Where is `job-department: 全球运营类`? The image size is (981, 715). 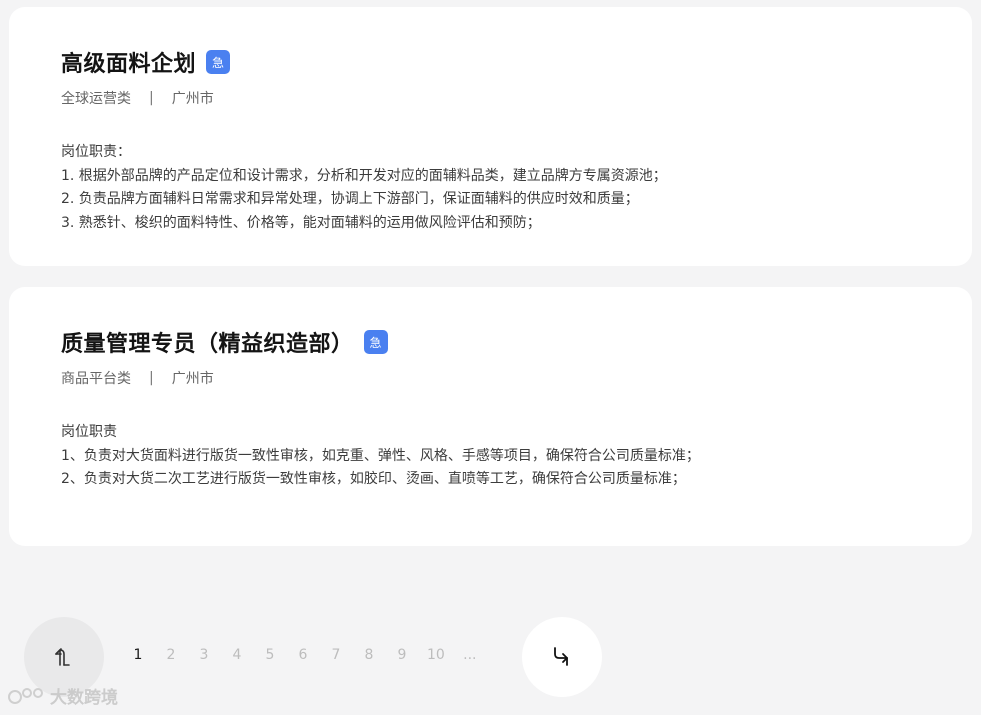
job-department: 全球运营类 is located at coordinates (96, 99).